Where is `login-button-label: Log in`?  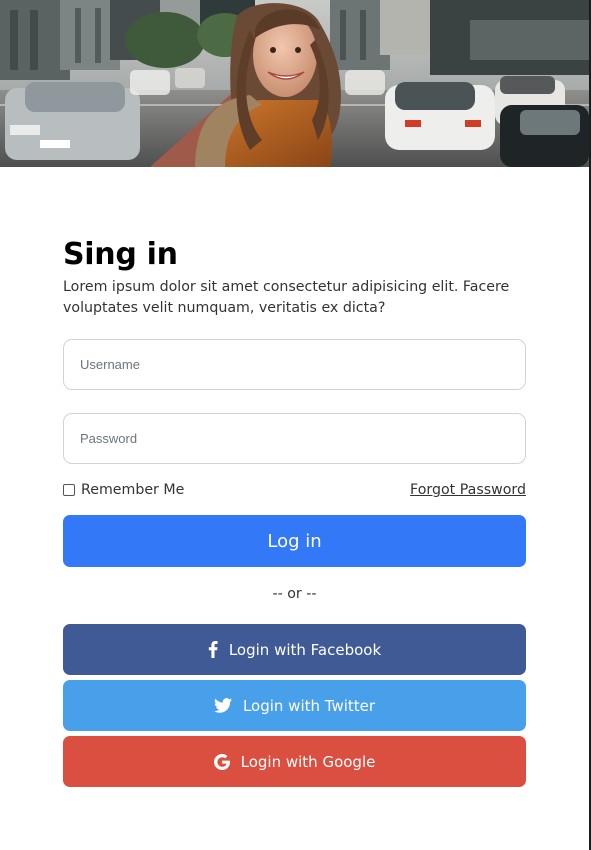 login-button-label: Log in is located at coordinates (294, 541).